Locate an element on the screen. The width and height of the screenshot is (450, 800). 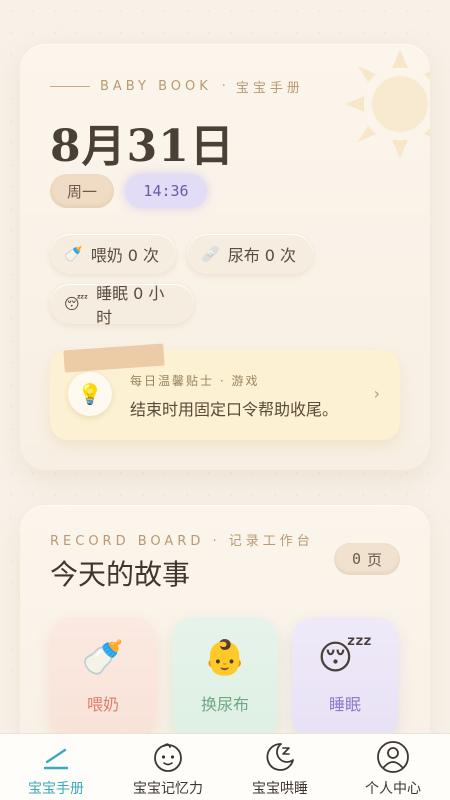
bottom-tab-bar: 宝宝手册 宝宝记忆力 宝宝哄睡 个人中心 is located at coordinates (225, 766).